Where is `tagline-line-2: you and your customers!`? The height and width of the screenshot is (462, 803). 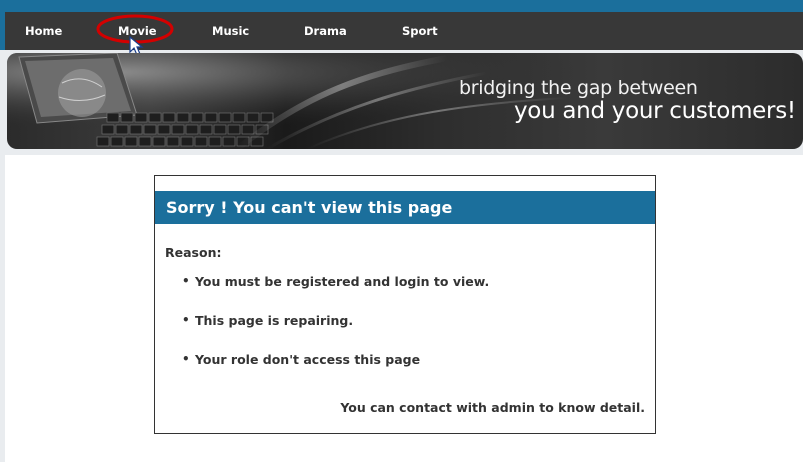 tagline-line-2: you and your customers! is located at coordinates (655, 111).